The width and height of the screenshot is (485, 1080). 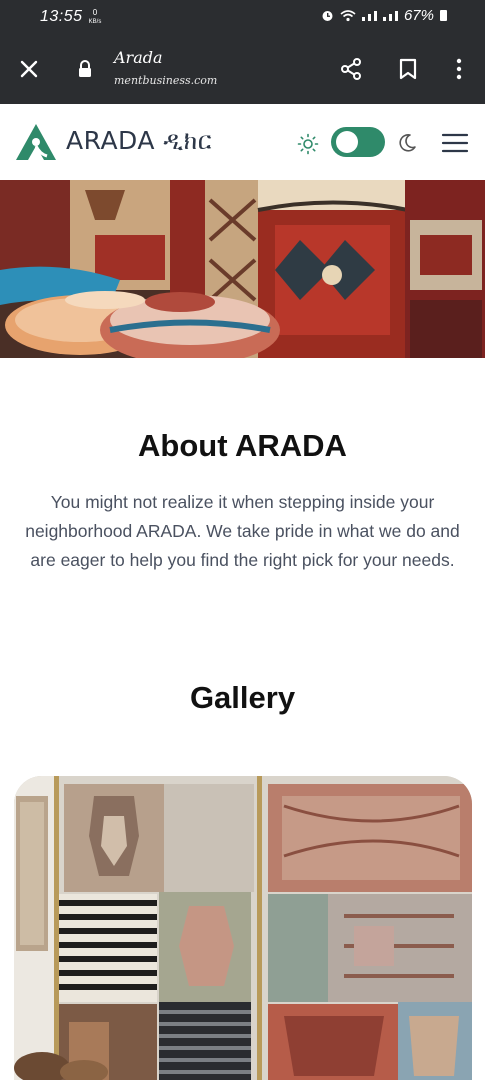 I want to click on bookmark-icon, so click(x=408, y=69).